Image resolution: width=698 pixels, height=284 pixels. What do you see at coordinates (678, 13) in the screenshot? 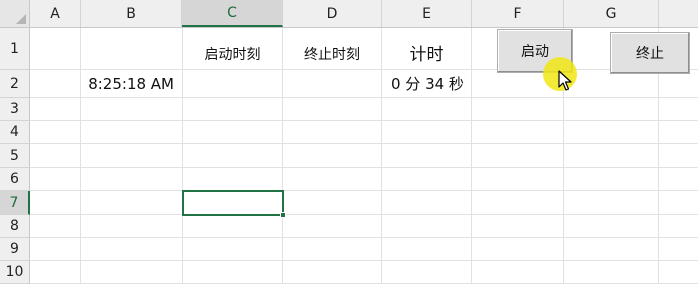
I see `column-header-h` at bounding box center [678, 13].